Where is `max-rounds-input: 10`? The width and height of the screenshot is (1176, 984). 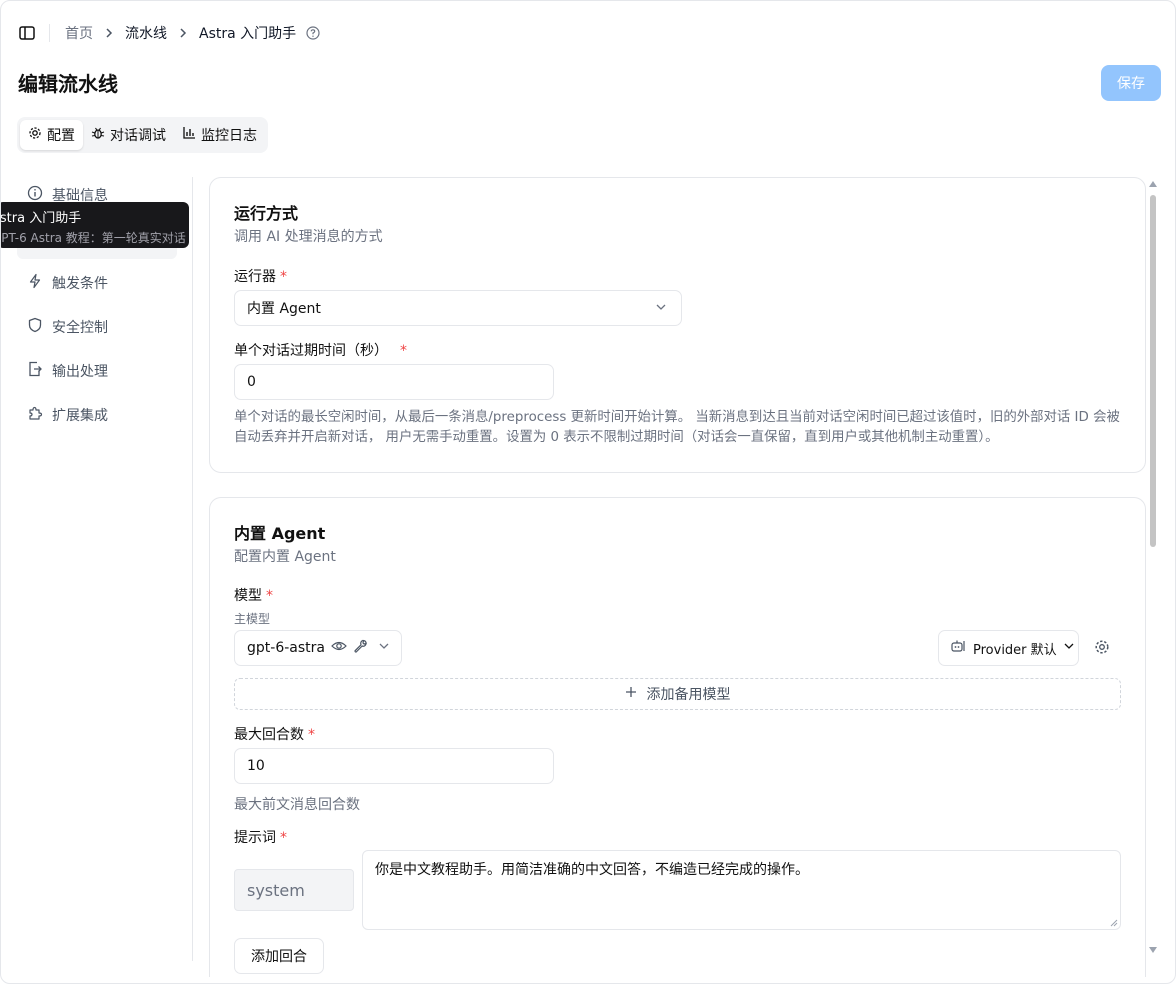
max-rounds-input: 10 is located at coordinates (394, 766).